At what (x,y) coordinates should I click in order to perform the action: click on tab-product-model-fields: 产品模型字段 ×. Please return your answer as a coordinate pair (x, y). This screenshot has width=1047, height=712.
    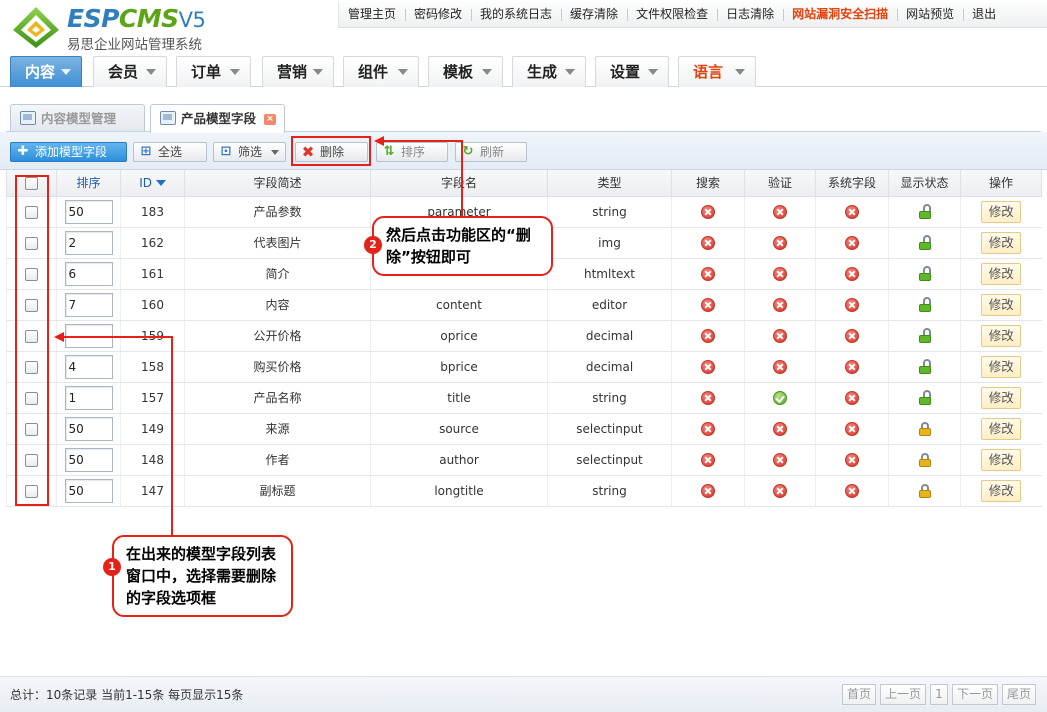
    Looking at the image, I should click on (217, 118).